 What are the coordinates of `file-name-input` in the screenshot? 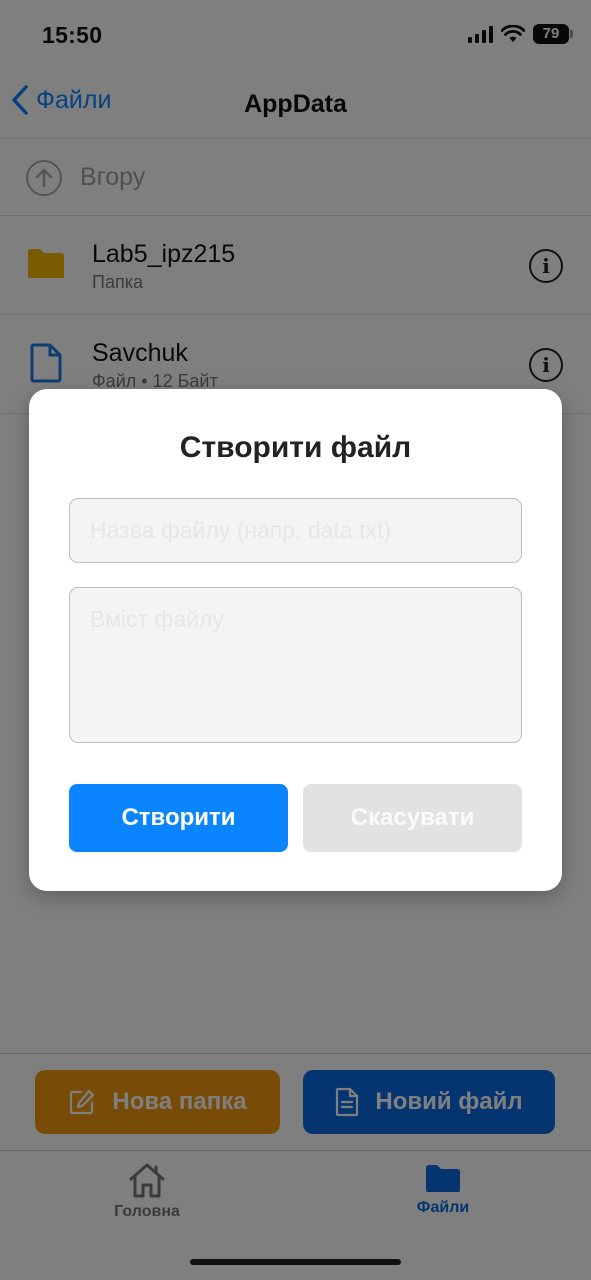 It's located at (295, 530).